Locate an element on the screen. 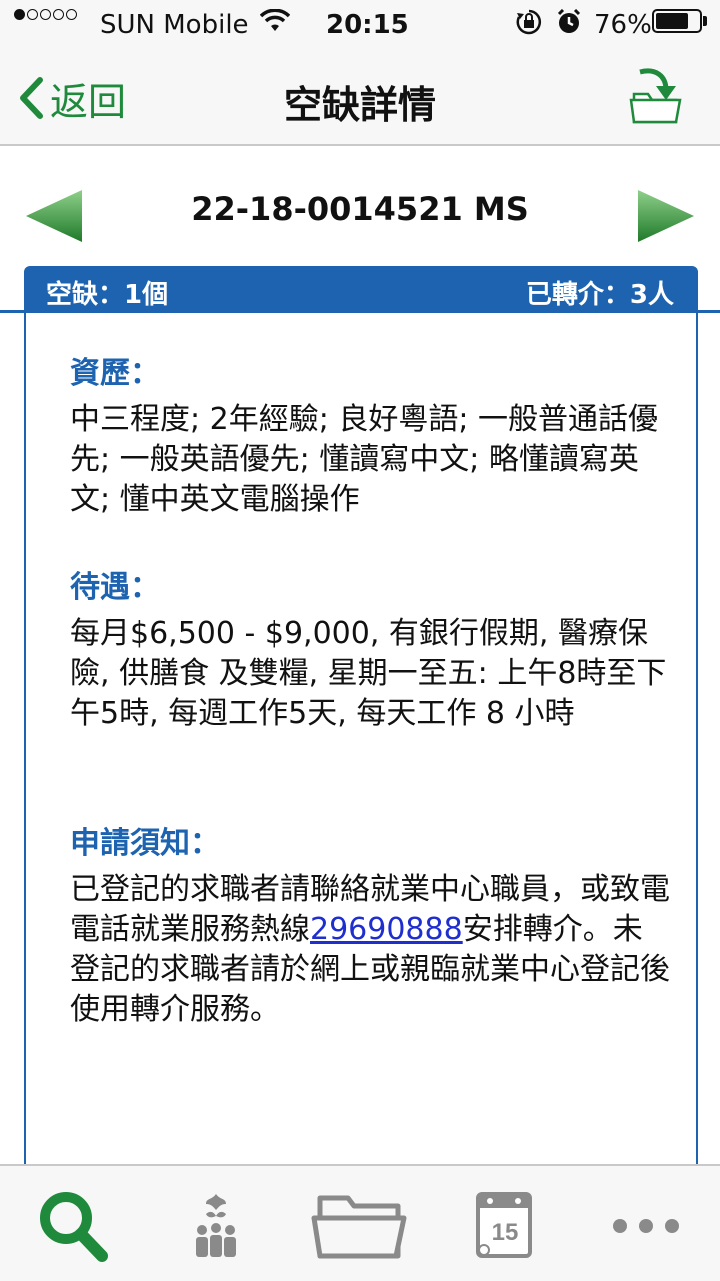 This screenshot has width=720, height=1281. clock-time: 20:15 is located at coordinates (367, 25).